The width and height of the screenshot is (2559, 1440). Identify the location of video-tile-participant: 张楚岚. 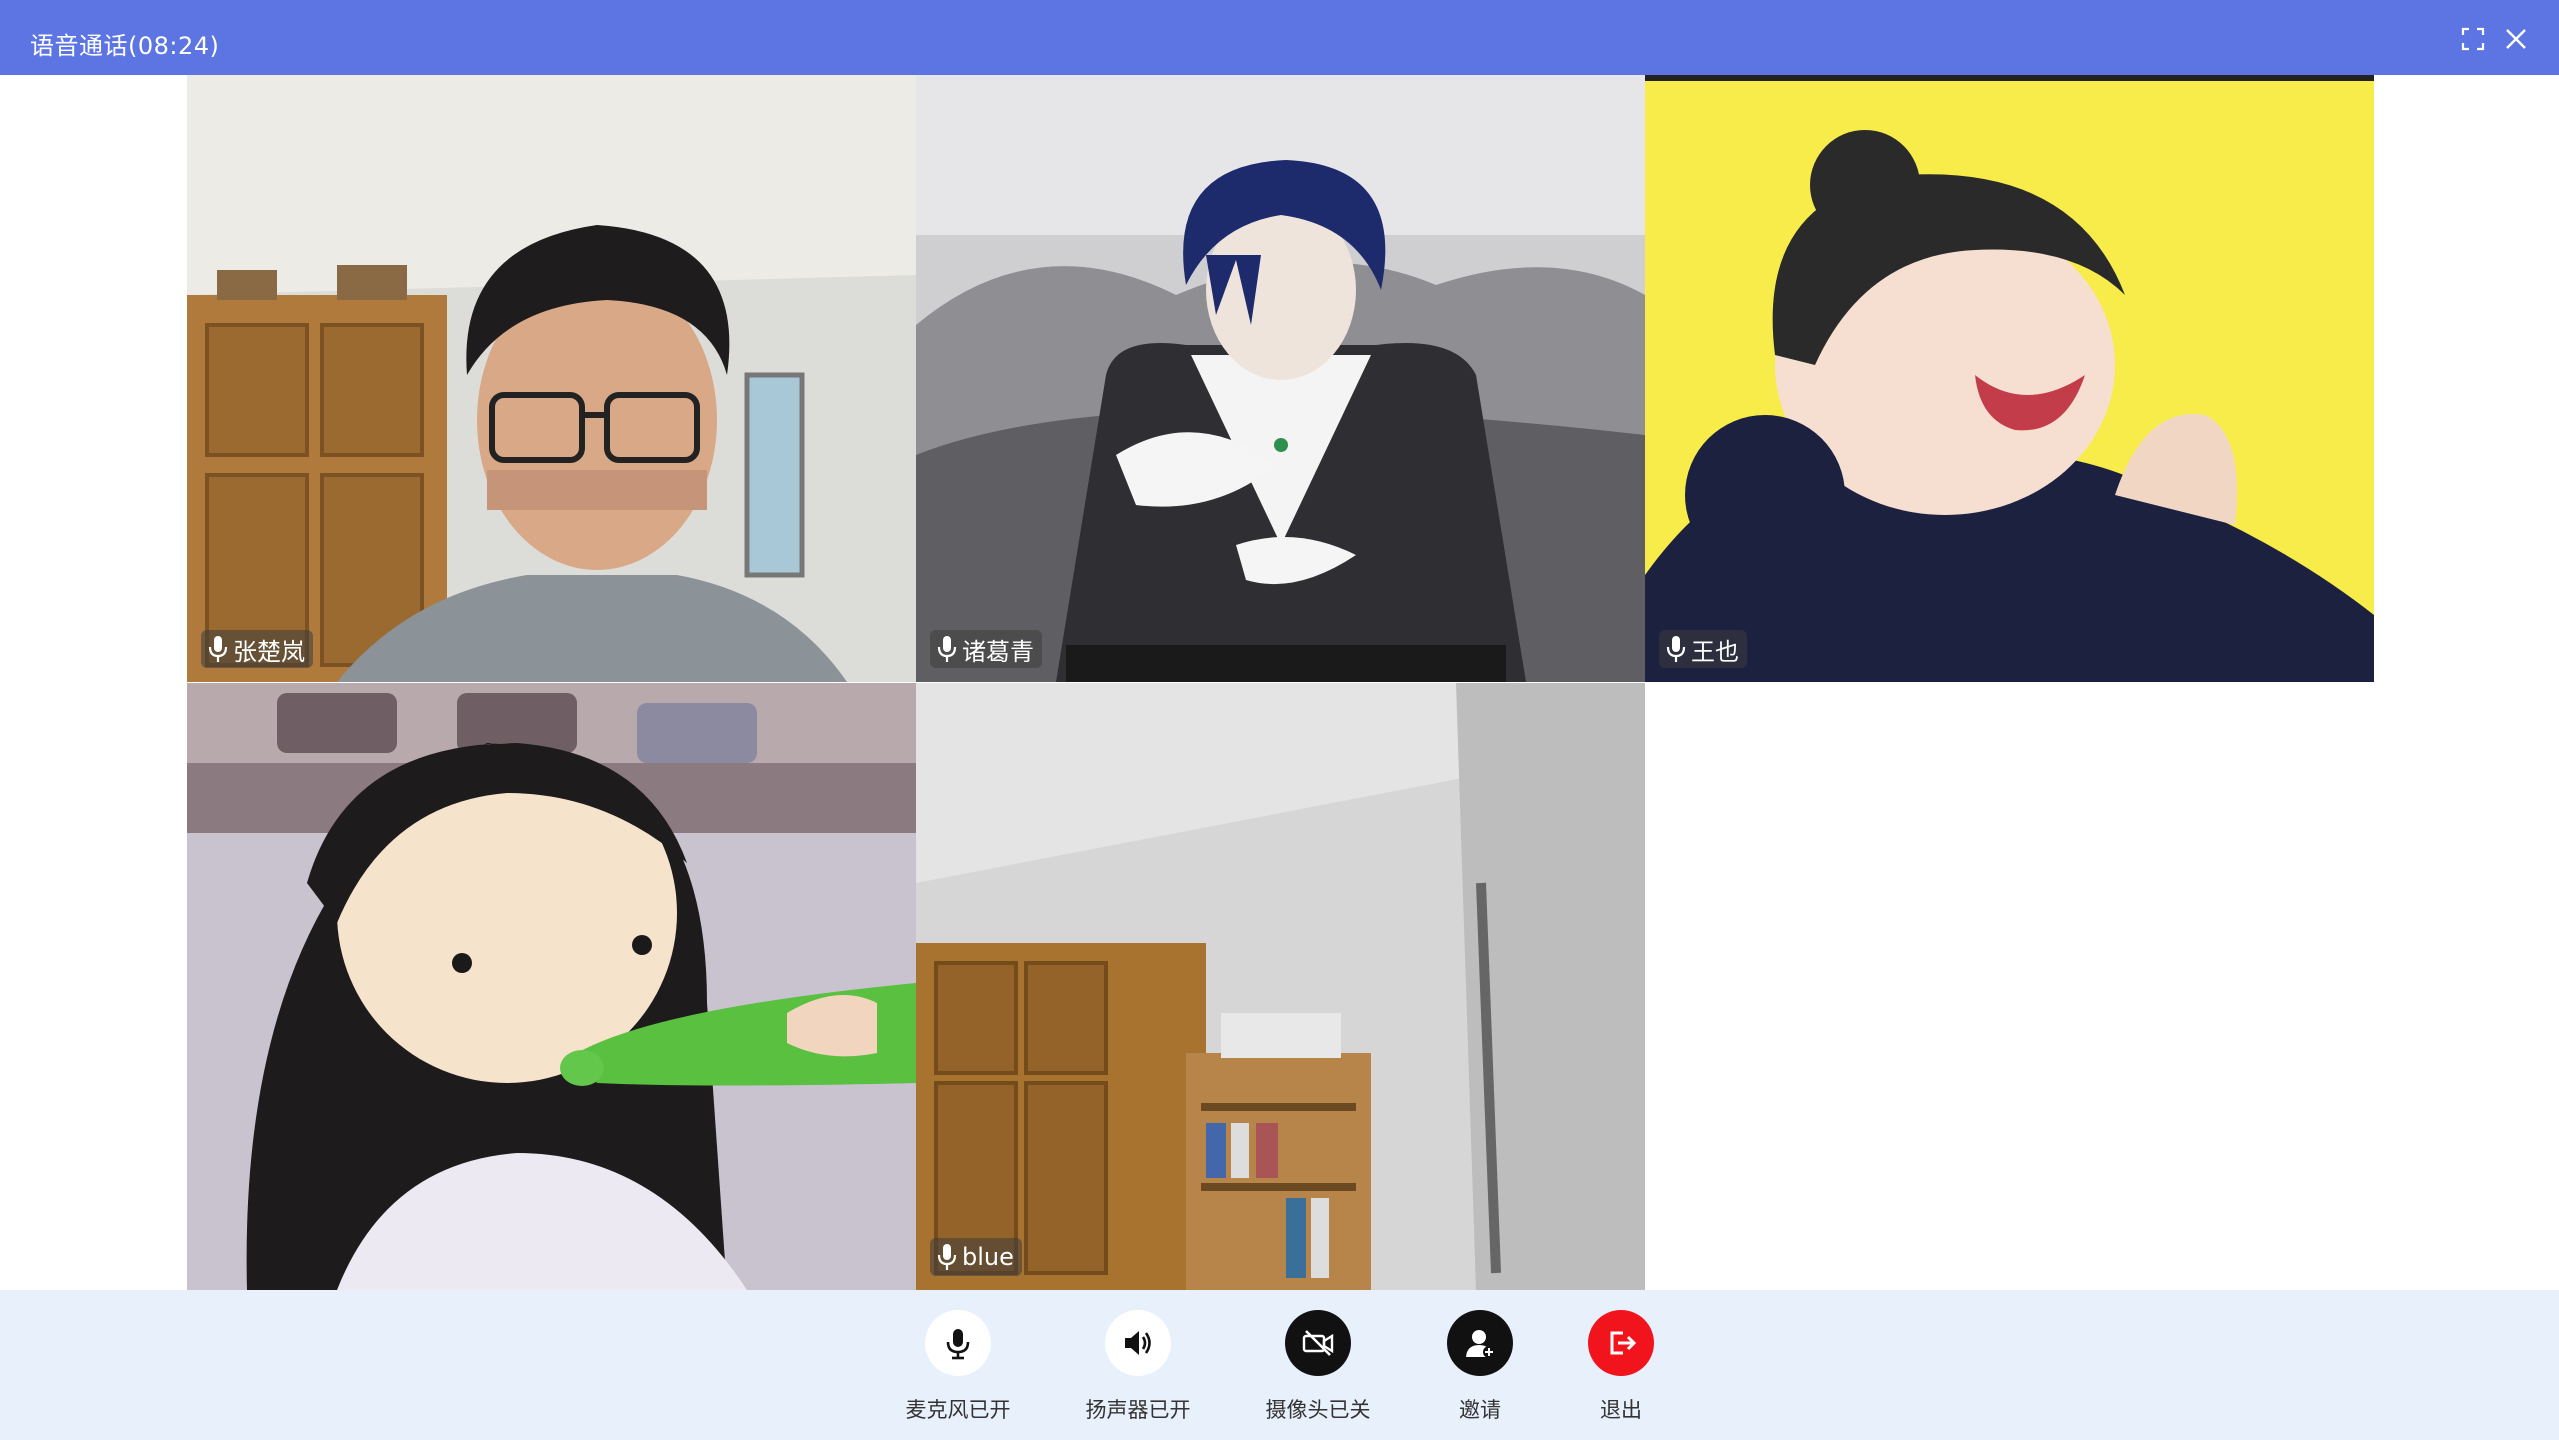
(551, 378).